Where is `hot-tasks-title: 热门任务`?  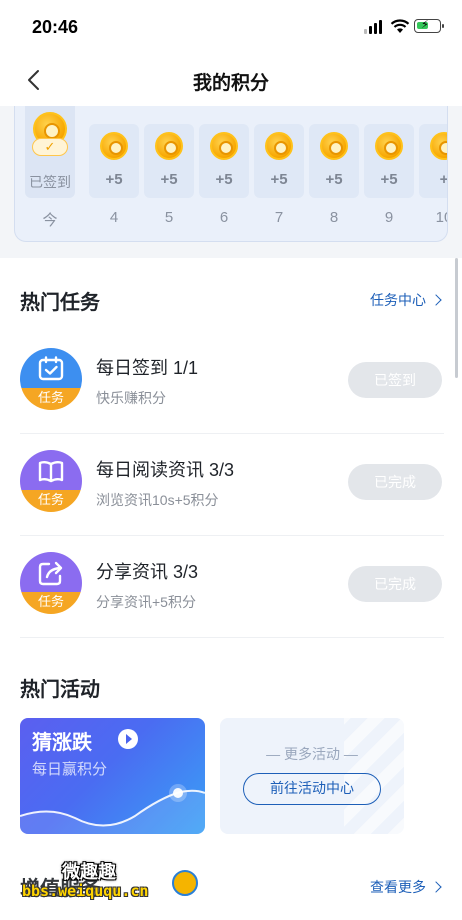
hot-tasks-title: 热门任务 is located at coordinates (60, 303).